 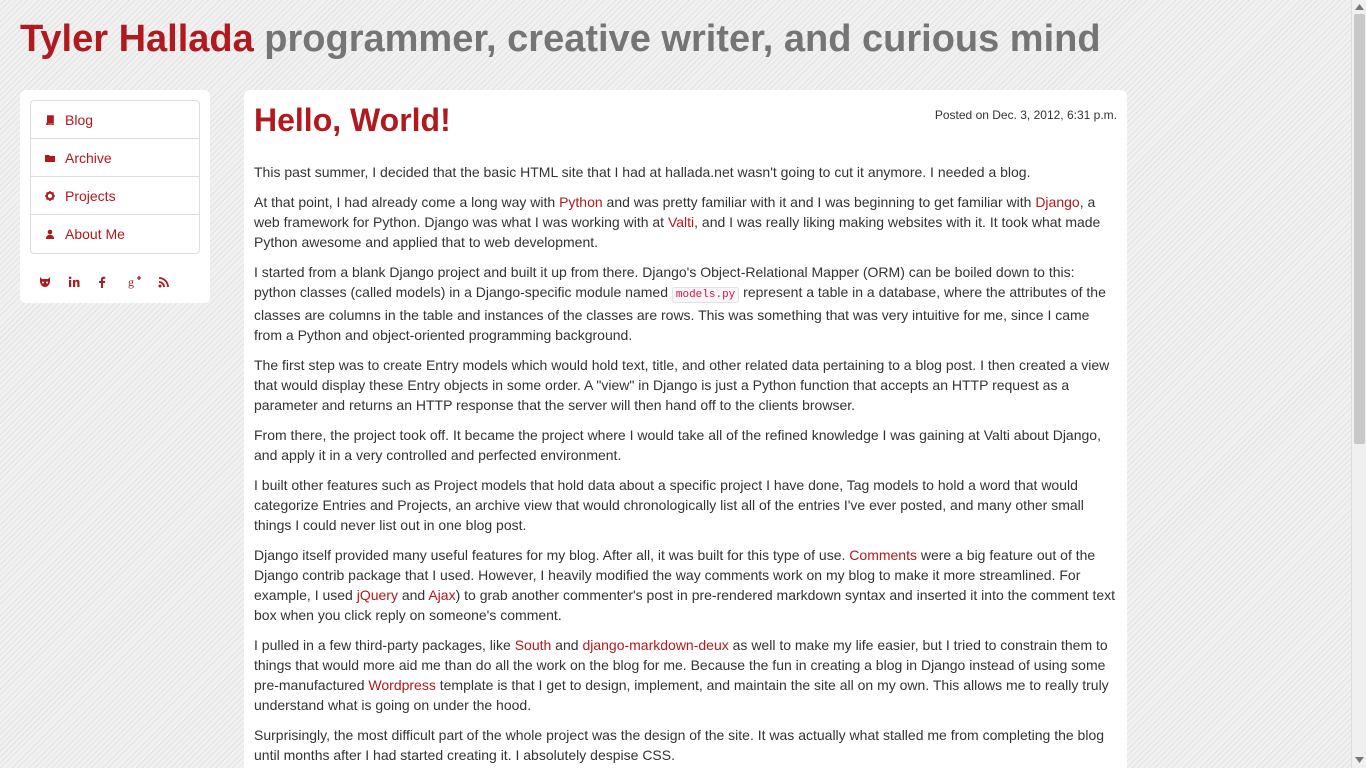 I want to click on nav-item-projects: Projects, so click(x=115, y=196).